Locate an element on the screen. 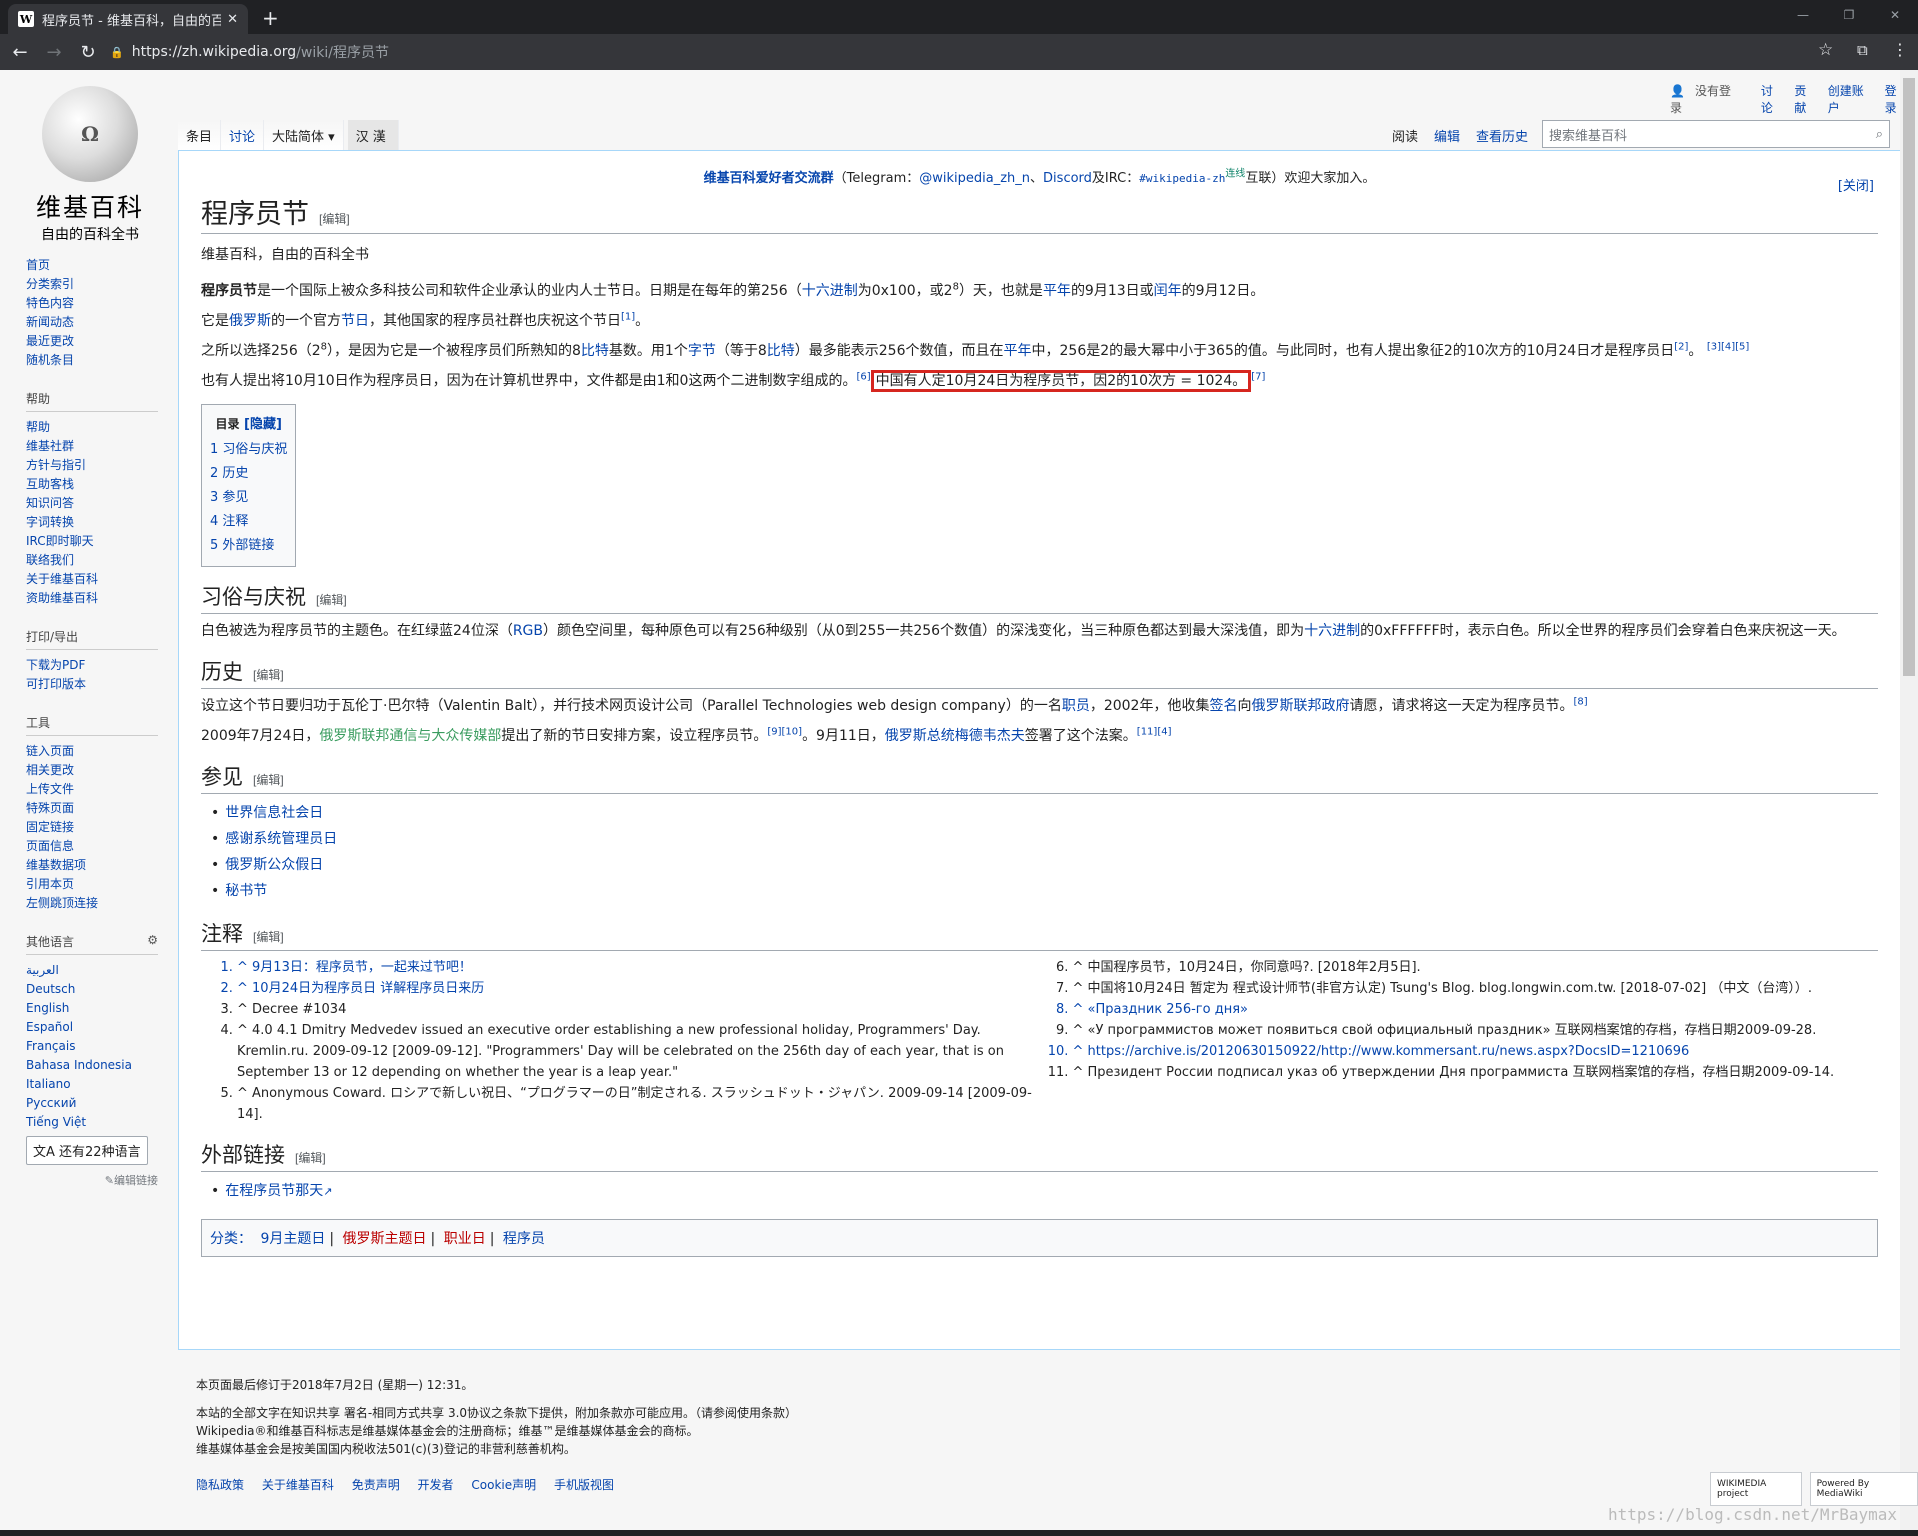  reference-item: ^ «Праздник 256-го дня» is located at coordinates (1476, 1009).